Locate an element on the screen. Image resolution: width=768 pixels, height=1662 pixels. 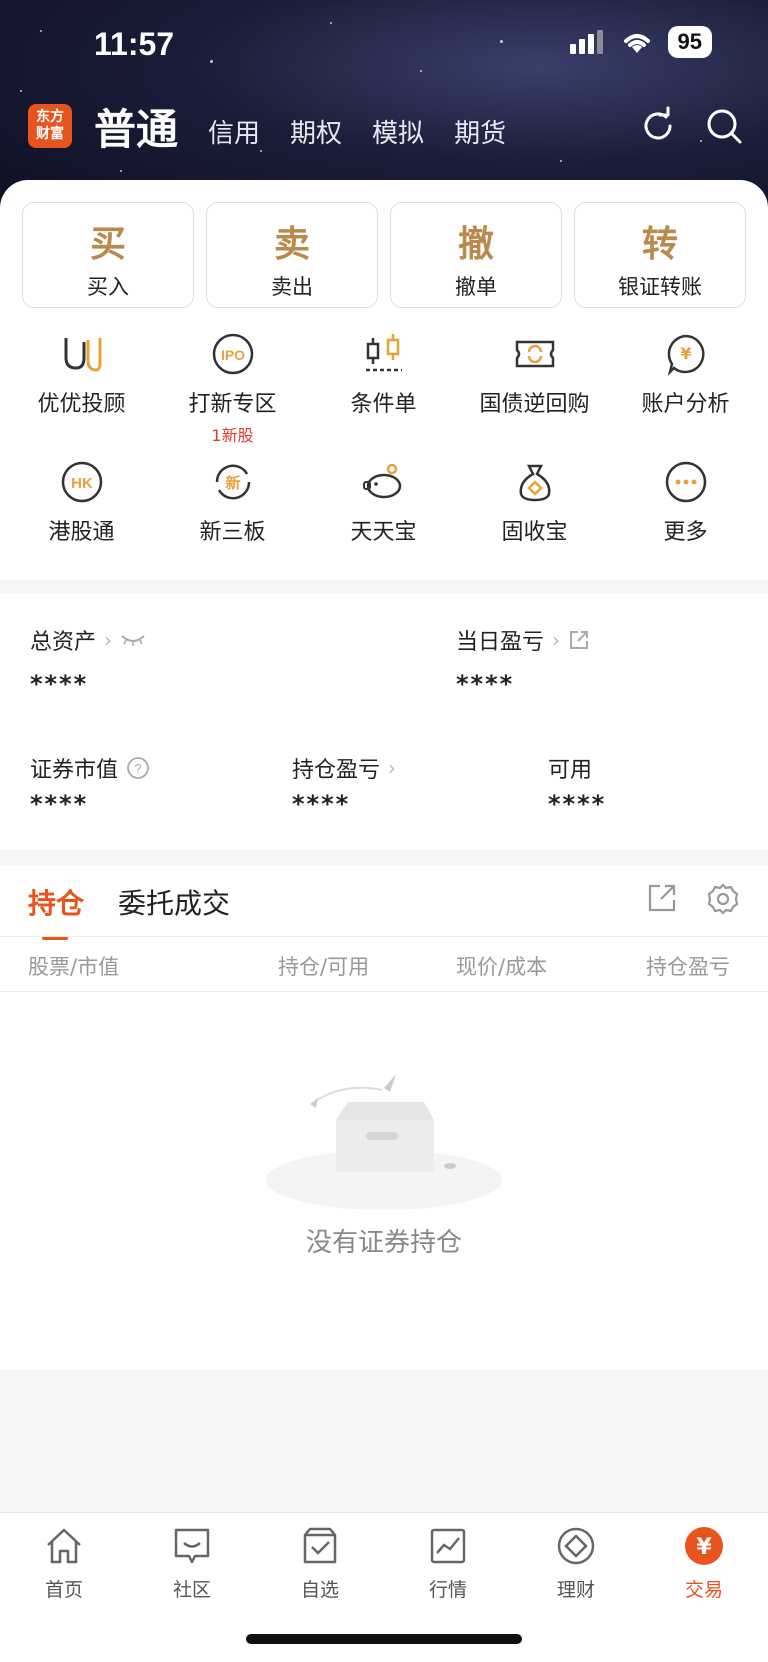
trade-icon: ¥ is located at coordinates (704, 1546).